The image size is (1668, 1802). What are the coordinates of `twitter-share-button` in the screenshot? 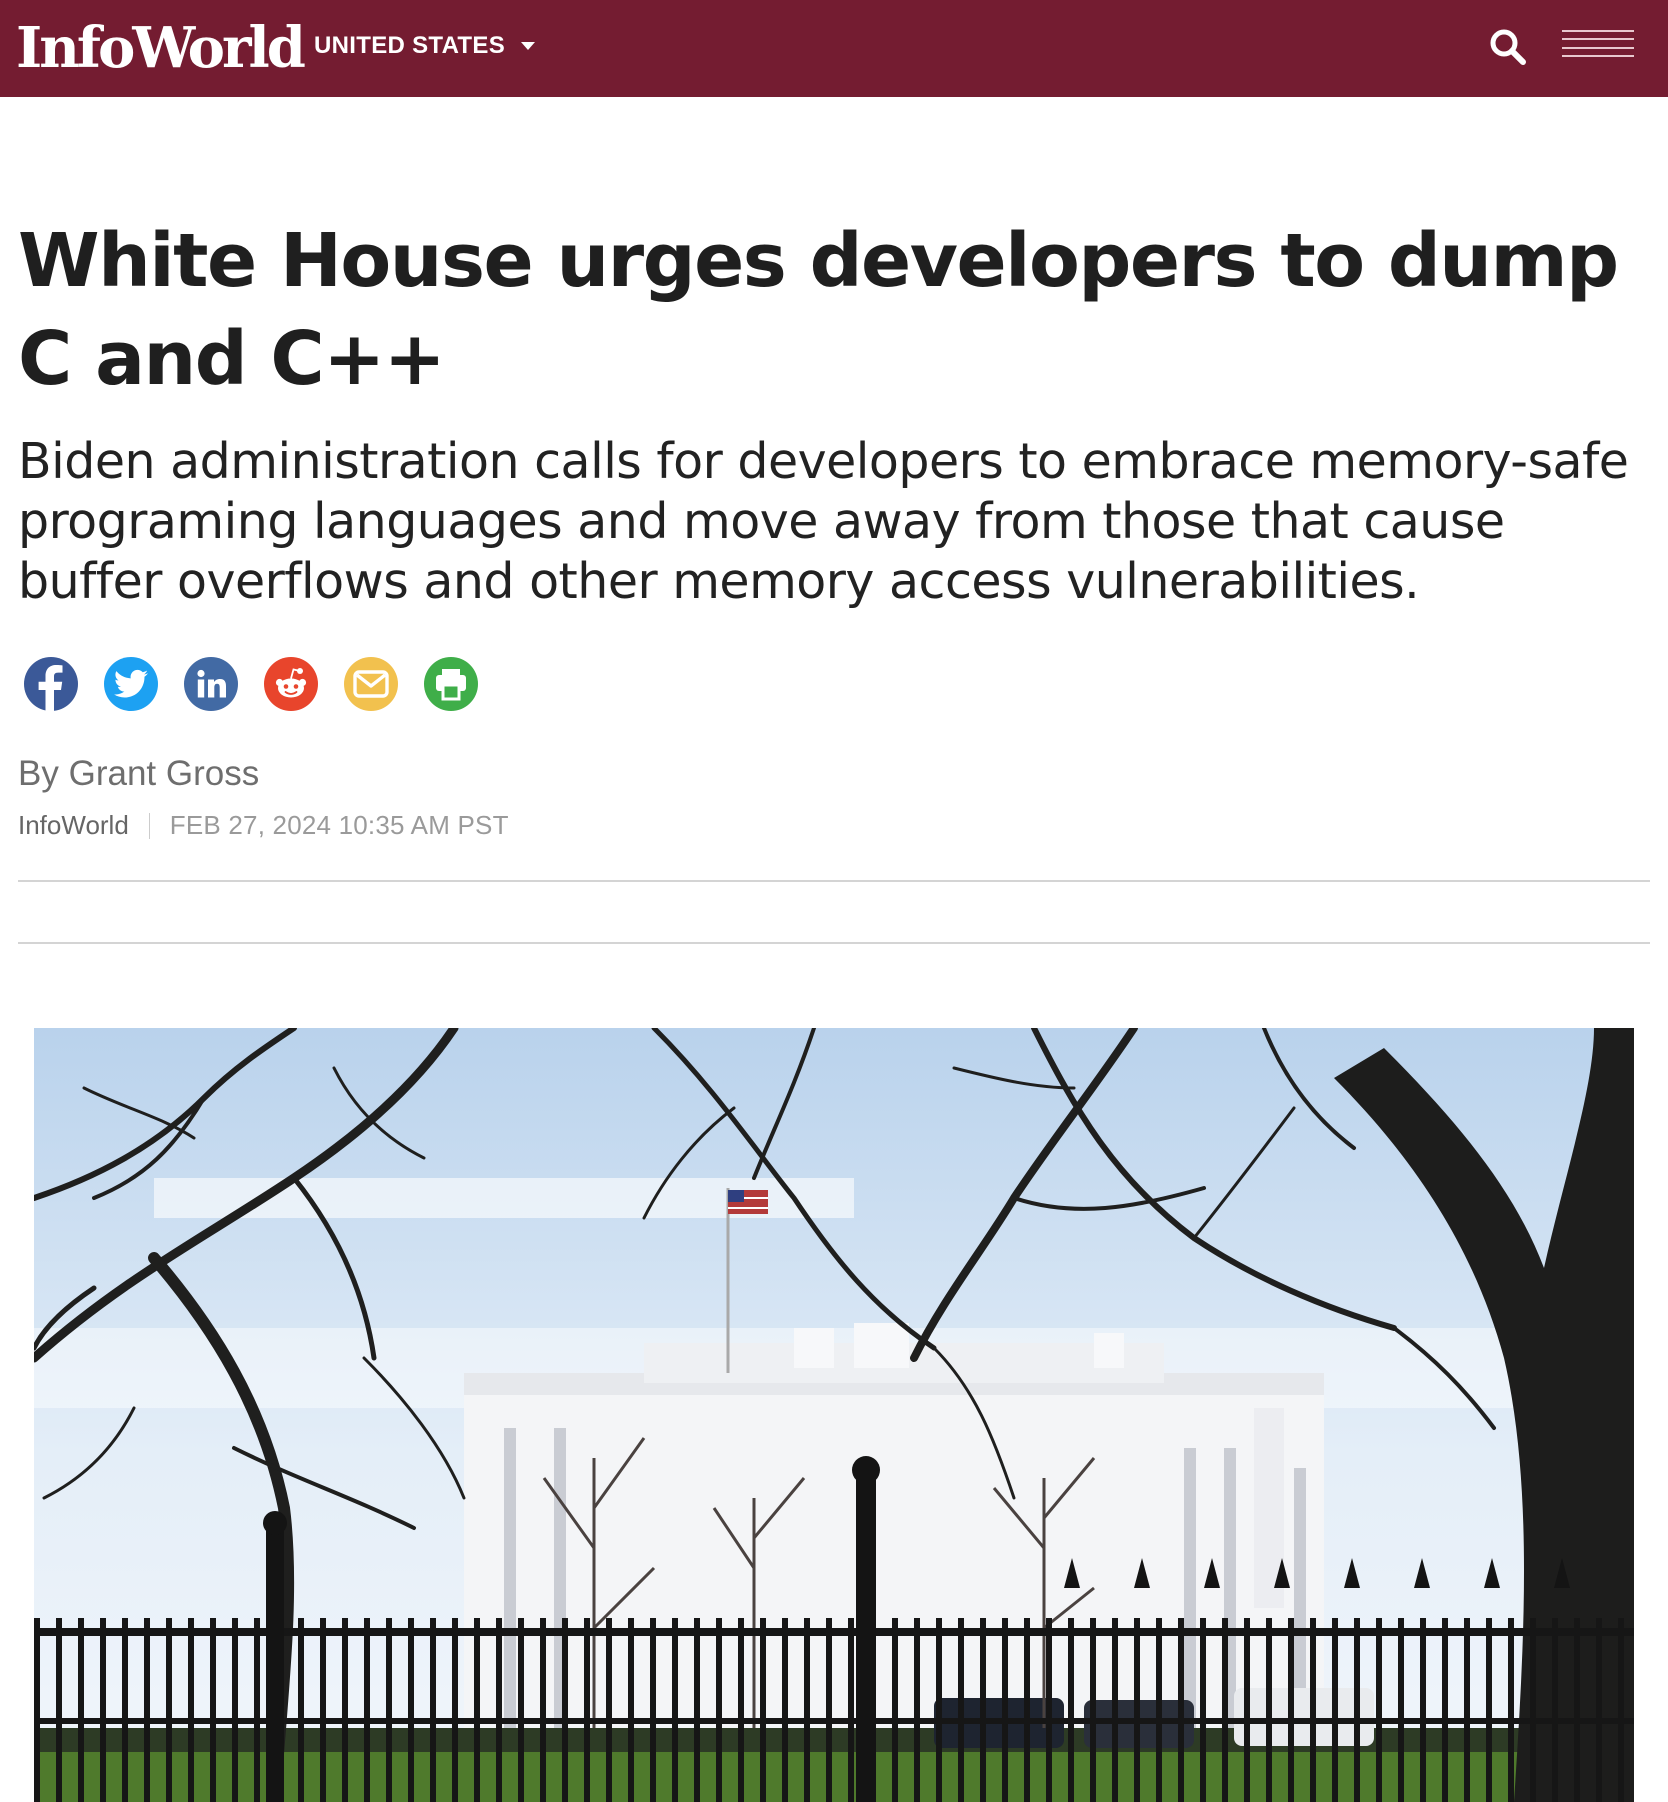 It's located at (131, 684).